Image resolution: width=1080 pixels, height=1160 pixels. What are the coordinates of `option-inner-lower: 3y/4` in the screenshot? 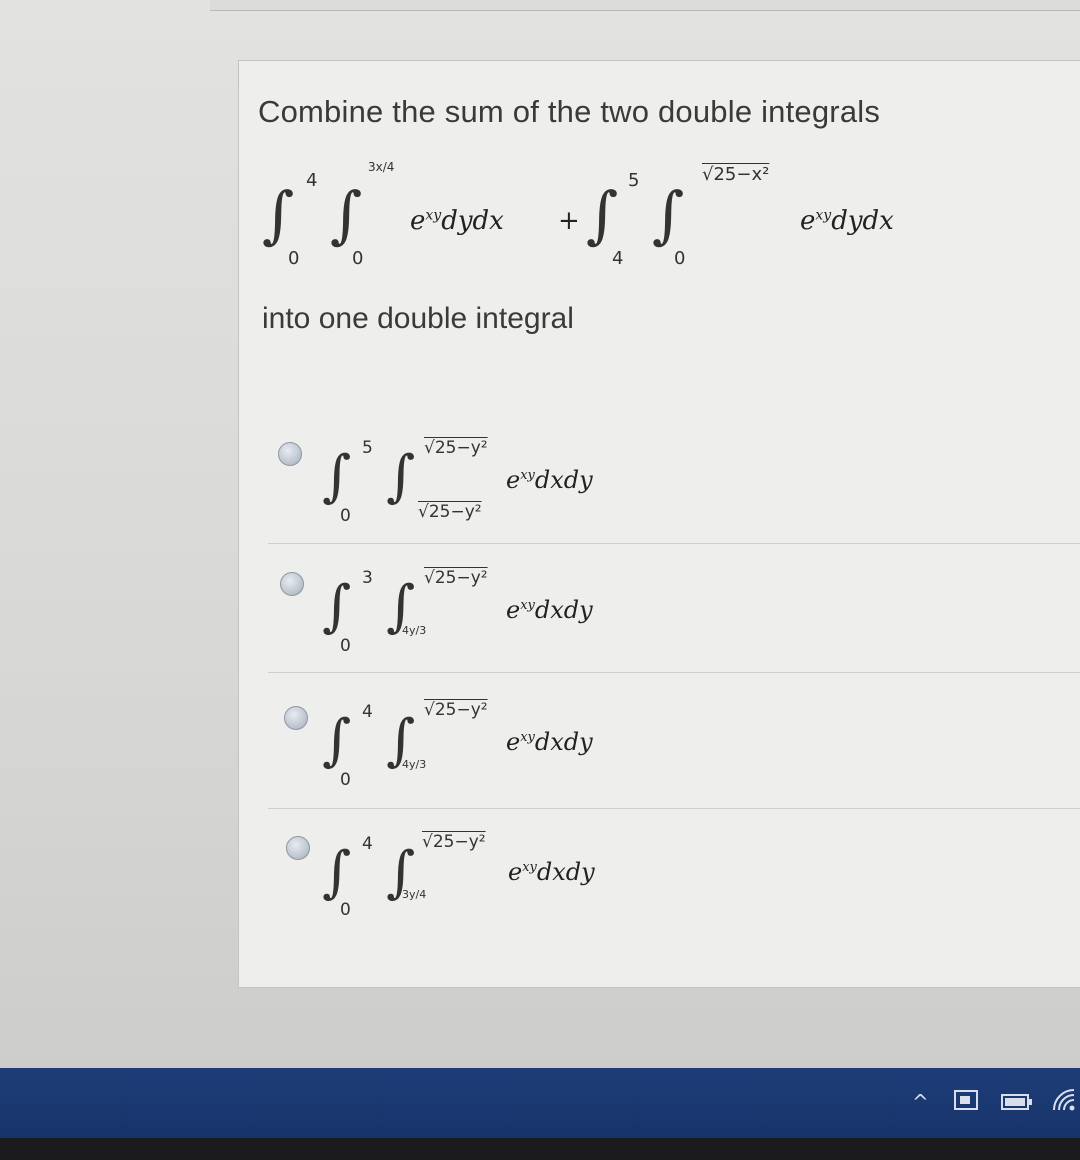 It's located at (414, 894).